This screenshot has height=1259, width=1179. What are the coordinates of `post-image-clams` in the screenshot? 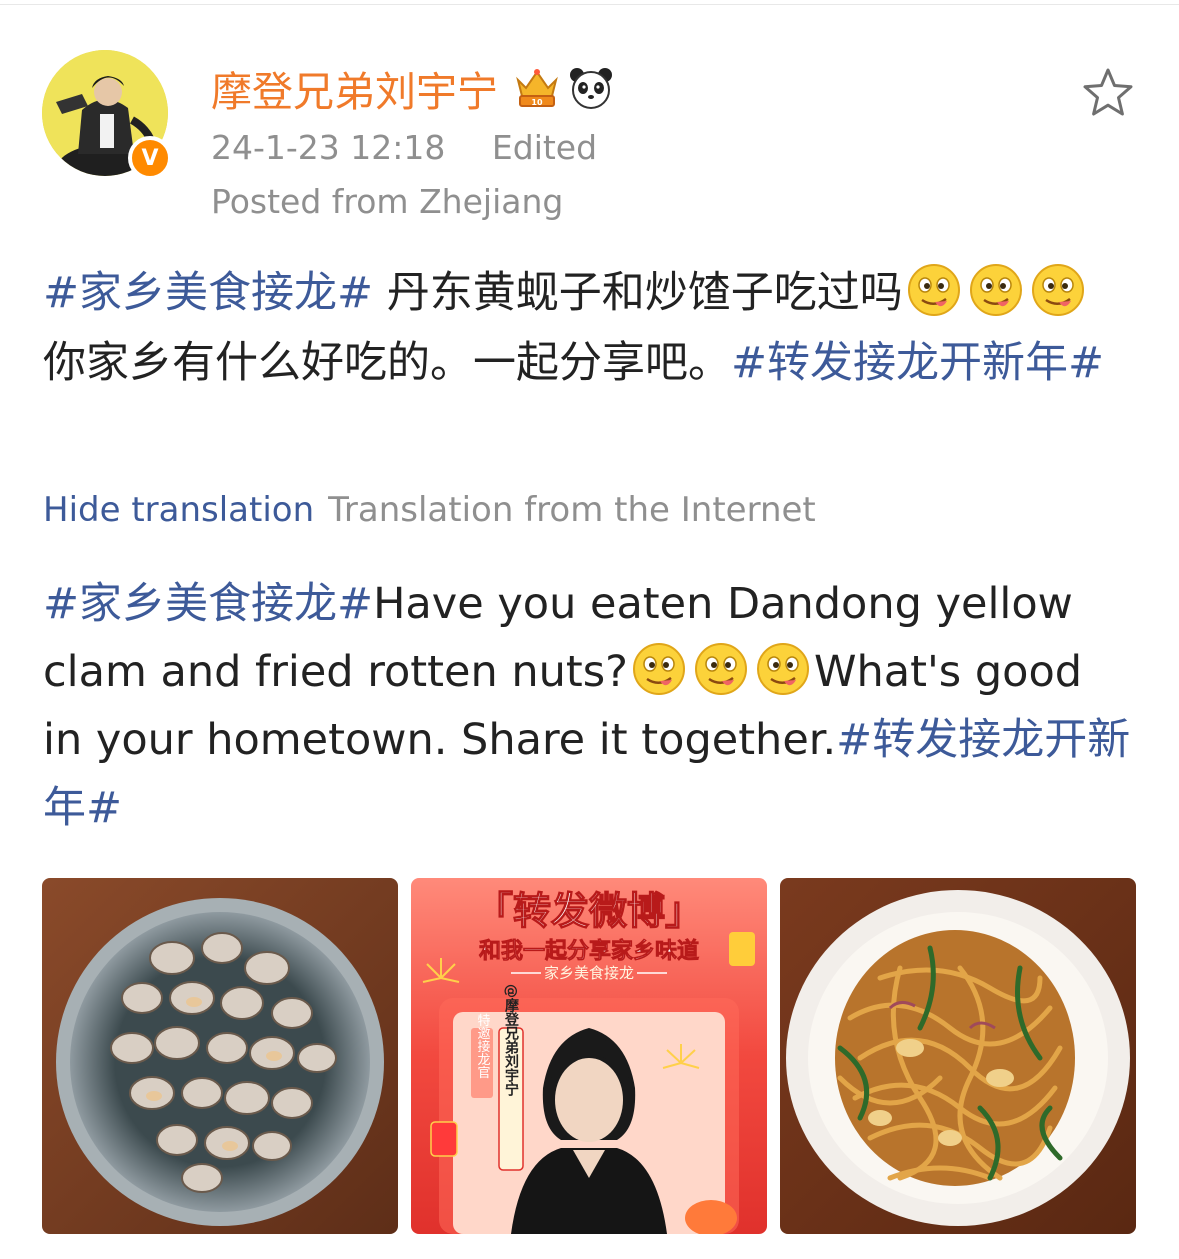 It's located at (220, 1056).